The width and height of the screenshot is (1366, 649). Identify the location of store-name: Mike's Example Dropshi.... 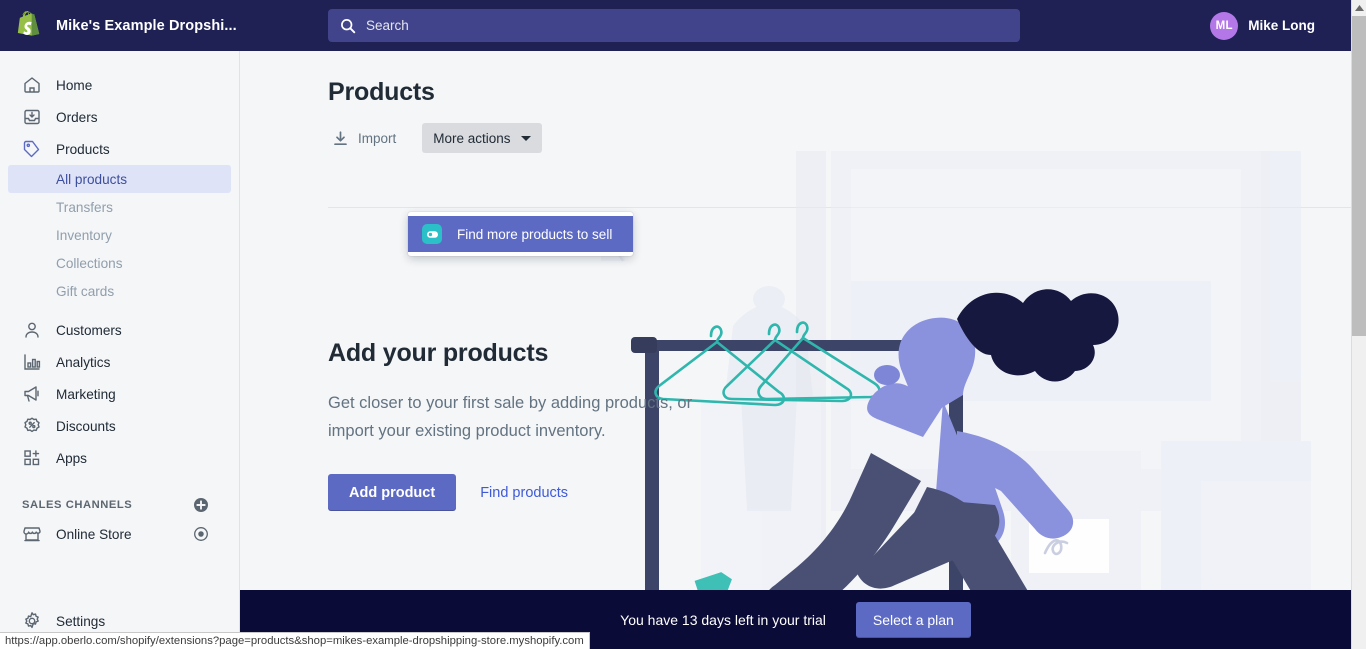
(146, 25).